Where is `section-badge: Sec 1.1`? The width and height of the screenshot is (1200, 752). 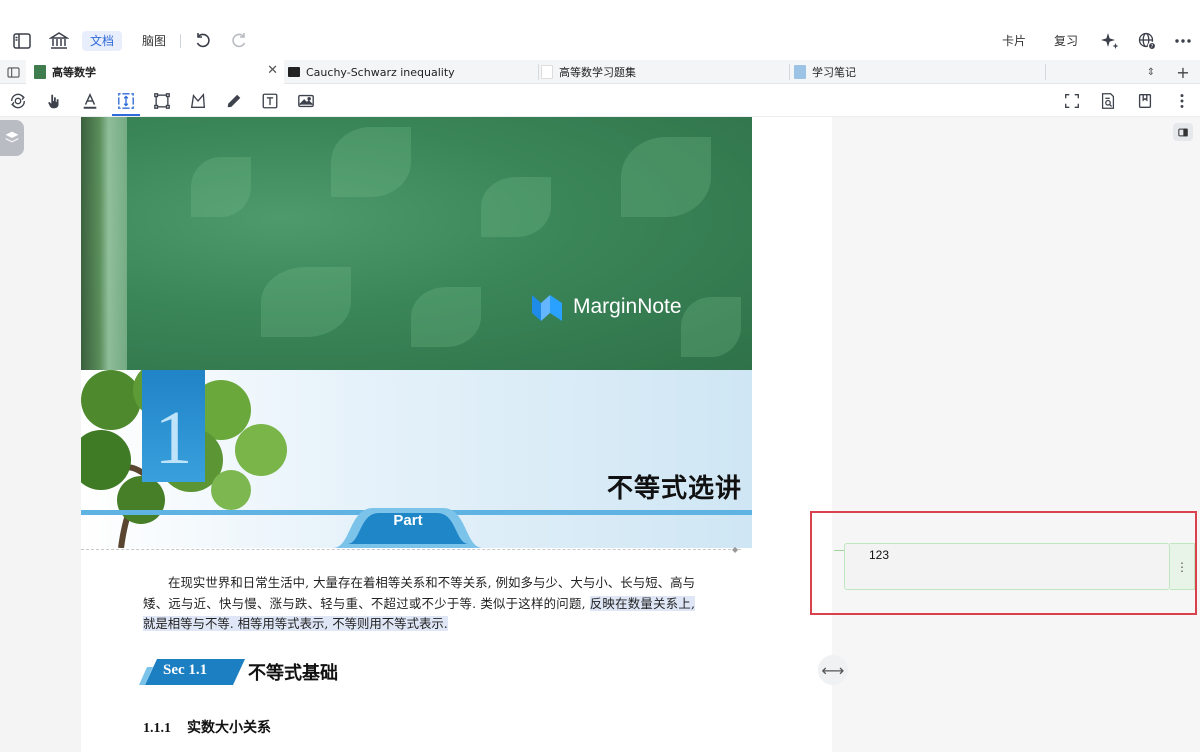
section-badge: Sec 1.1 is located at coordinates (192, 672).